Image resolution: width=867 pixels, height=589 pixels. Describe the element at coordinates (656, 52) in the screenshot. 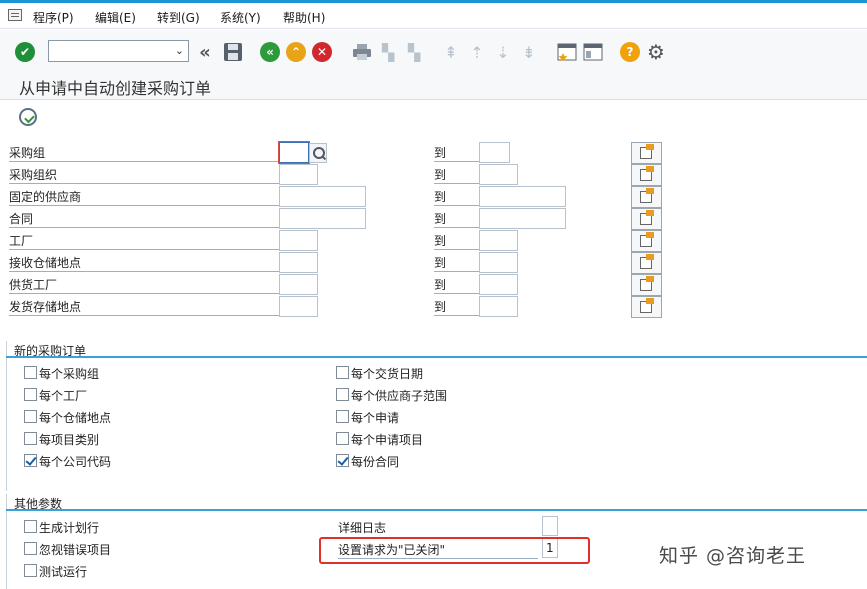

I see `settings-button: ⚙` at that location.